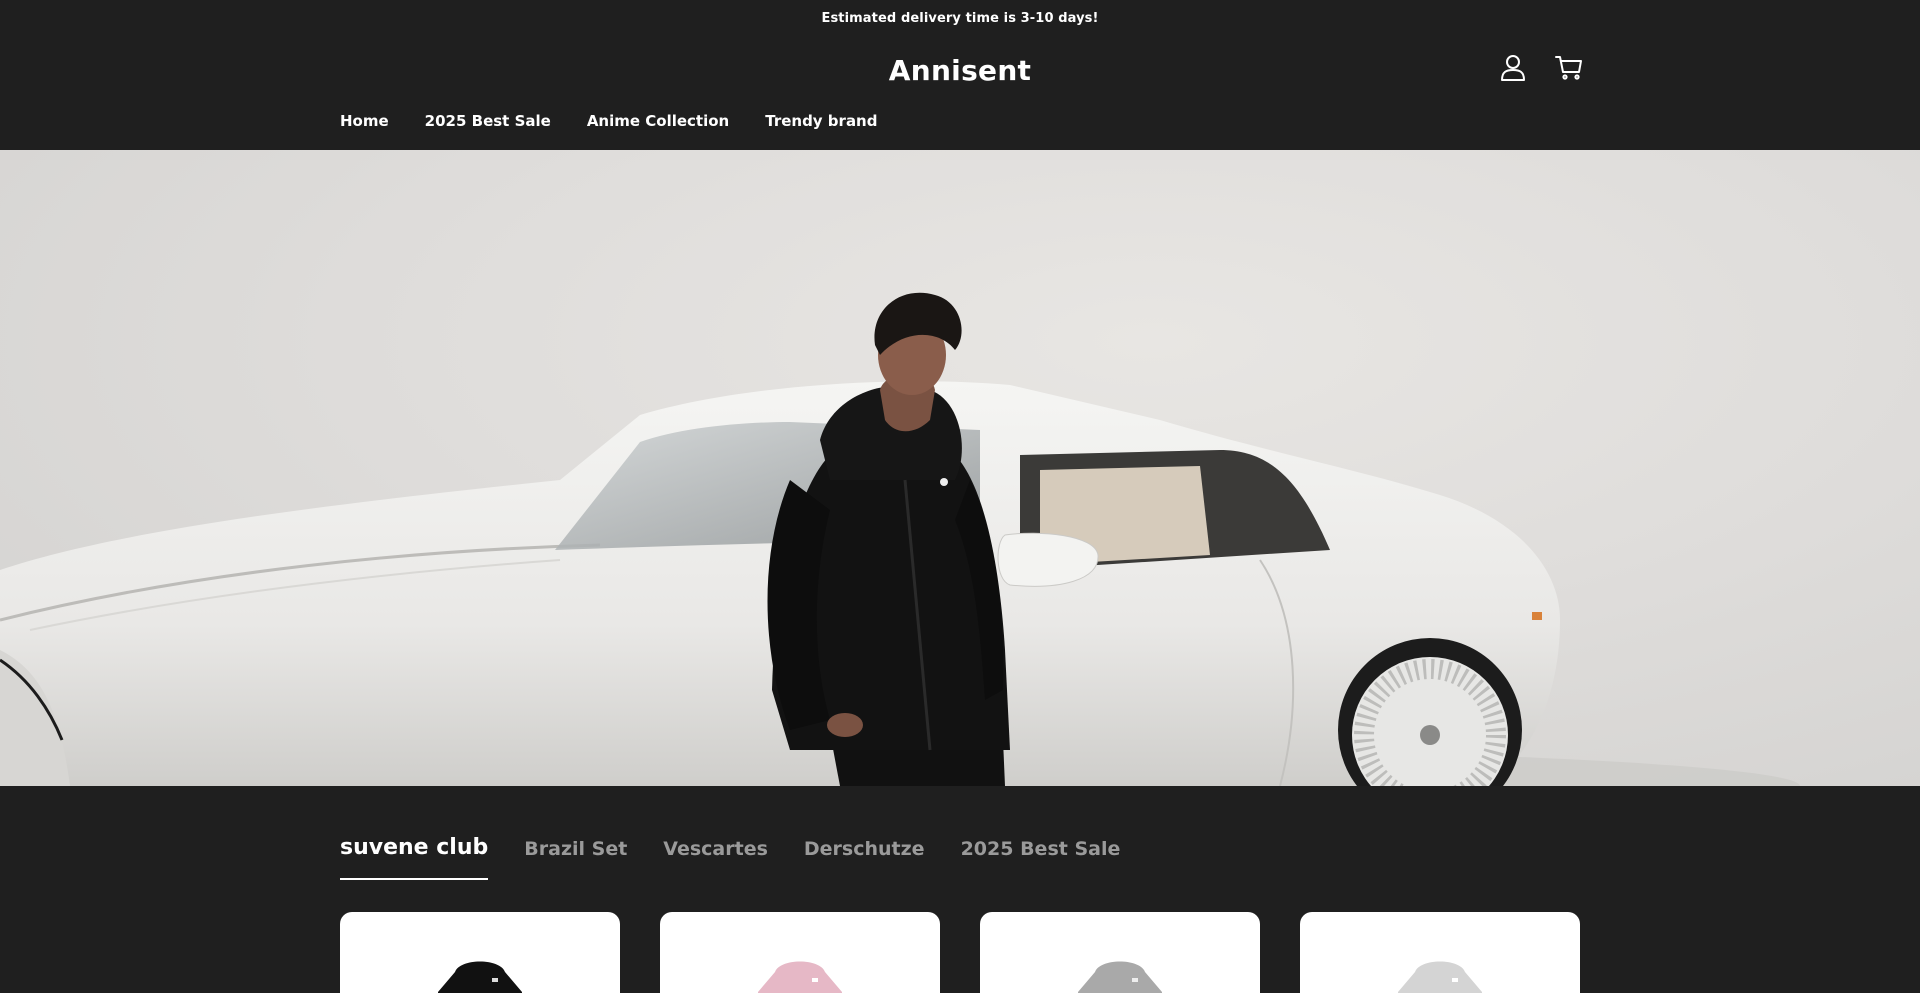  What do you see at coordinates (414, 857) in the screenshot?
I see `tab-suvene-club: suvene club` at bounding box center [414, 857].